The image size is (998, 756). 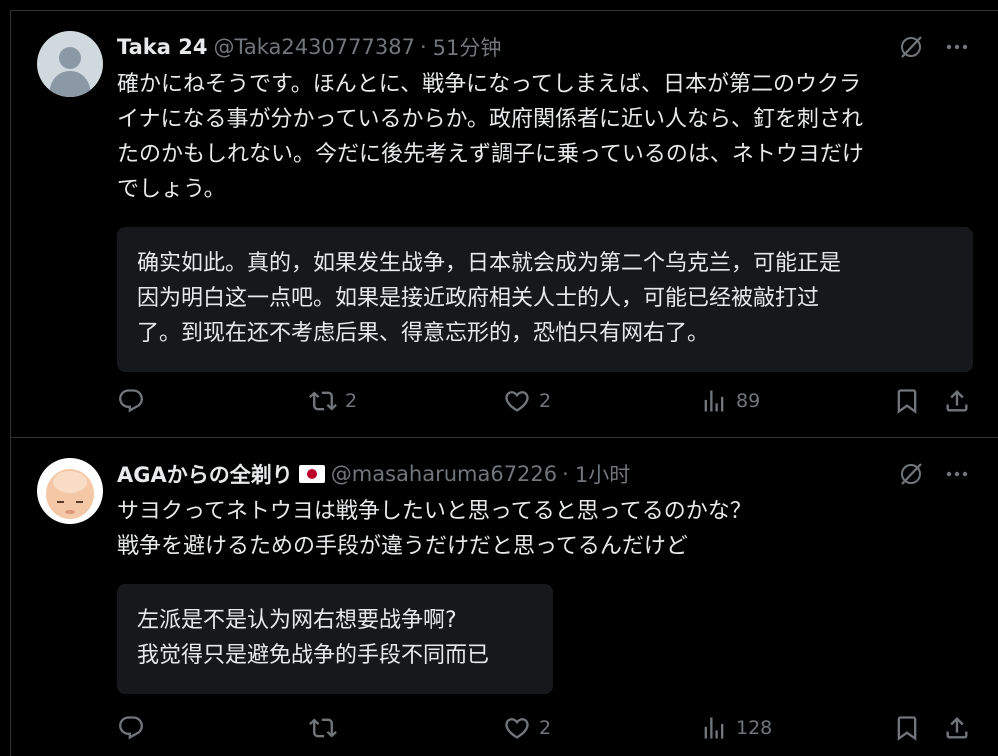 I want to click on view-count: 128, so click(x=754, y=728).